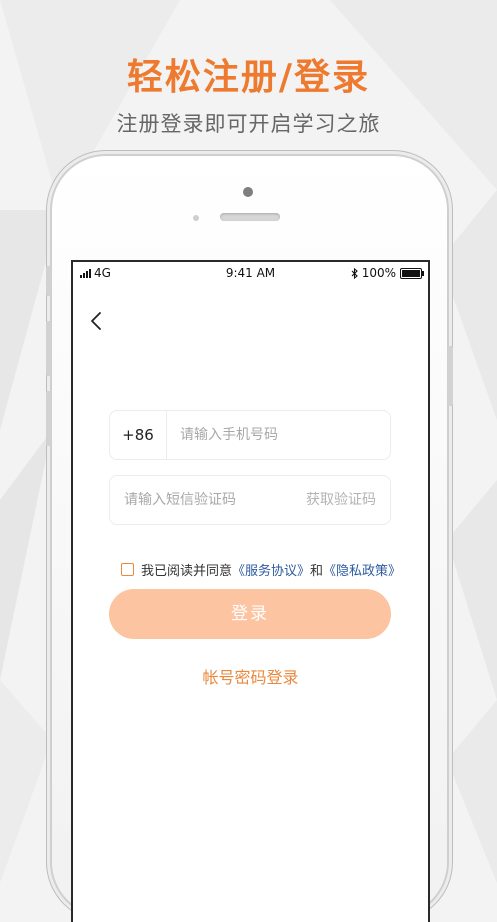 This screenshot has height=922, width=497. I want to click on chevron-left-icon, so click(96, 321).